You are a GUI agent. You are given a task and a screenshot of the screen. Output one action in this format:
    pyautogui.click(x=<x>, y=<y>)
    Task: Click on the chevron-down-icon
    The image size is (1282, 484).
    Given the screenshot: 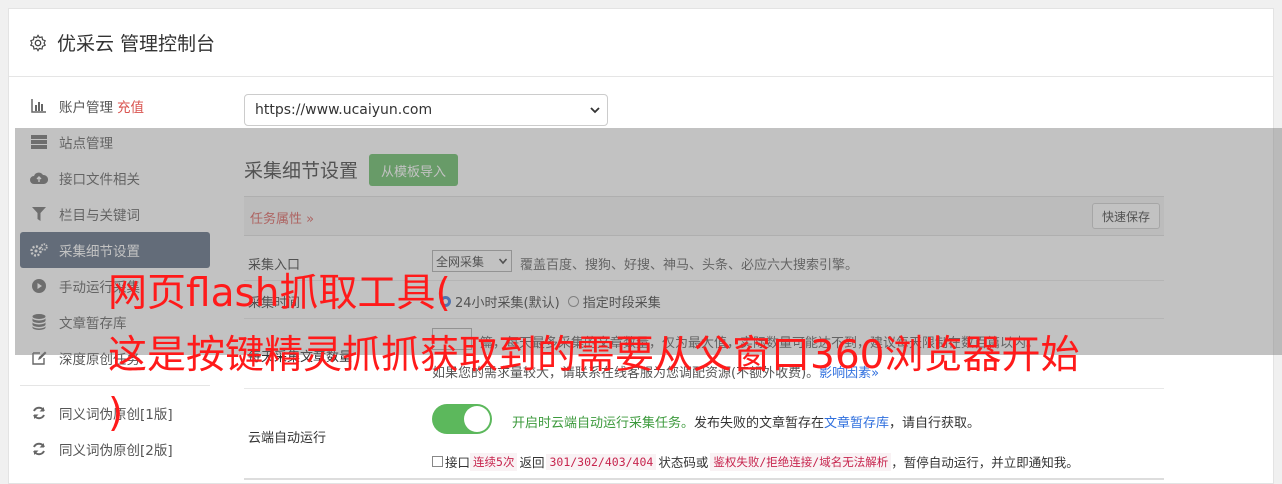 What is the action you would take?
    pyautogui.click(x=595, y=110)
    